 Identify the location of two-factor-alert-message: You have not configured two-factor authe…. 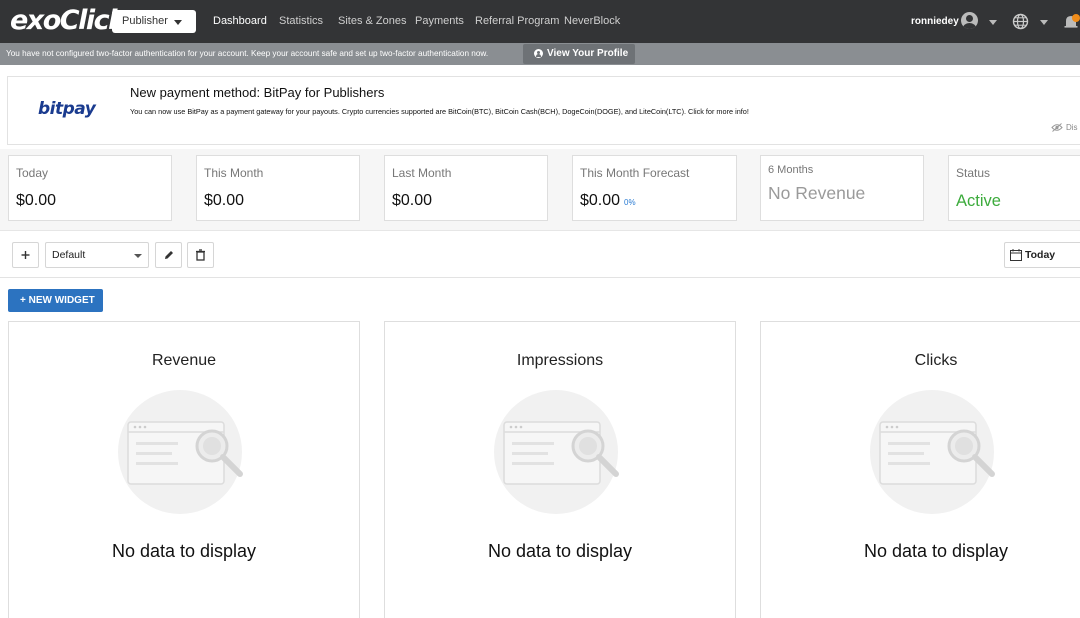
(247, 53).